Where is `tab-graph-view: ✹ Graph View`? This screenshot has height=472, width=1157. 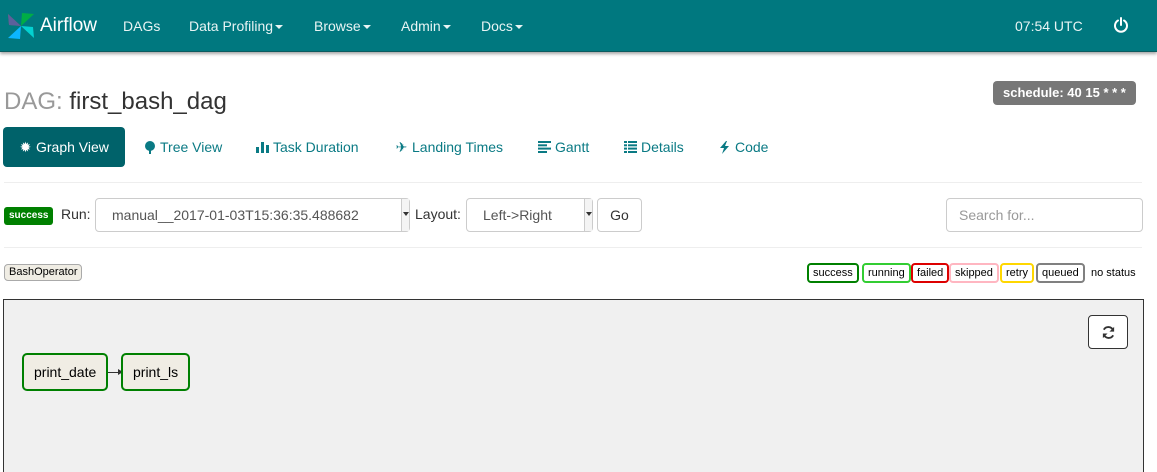
tab-graph-view: ✹ Graph View is located at coordinates (64, 147).